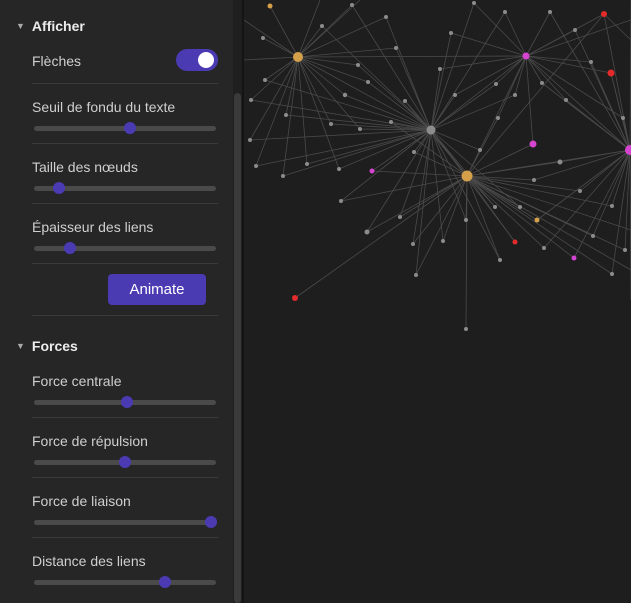 Image resolution: width=631 pixels, height=603 pixels. What do you see at coordinates (90, 441) in the screenshot?
I see `repel-force-label: Force de répulsion` at bounding box center [90, 441].